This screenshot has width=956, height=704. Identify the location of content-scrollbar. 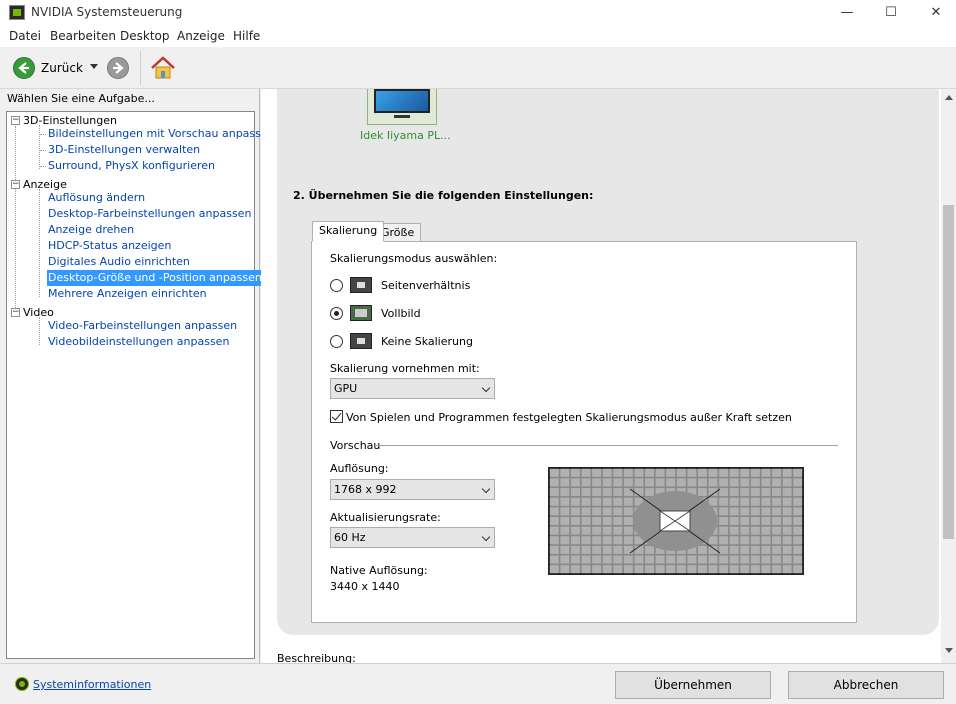
(948, 376).